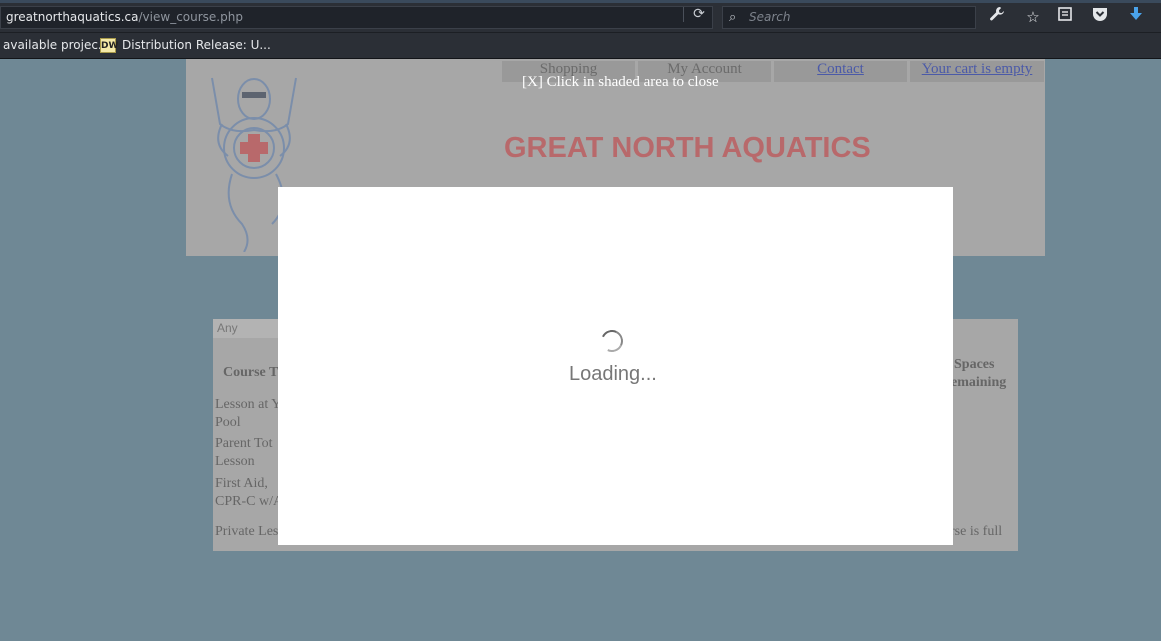 The image size is (1161, 641). What do you see at coordinates (249, 501) in the screenshot?
I see `course-row-text: CPR-C w/A` at bounding box center [249, 501].